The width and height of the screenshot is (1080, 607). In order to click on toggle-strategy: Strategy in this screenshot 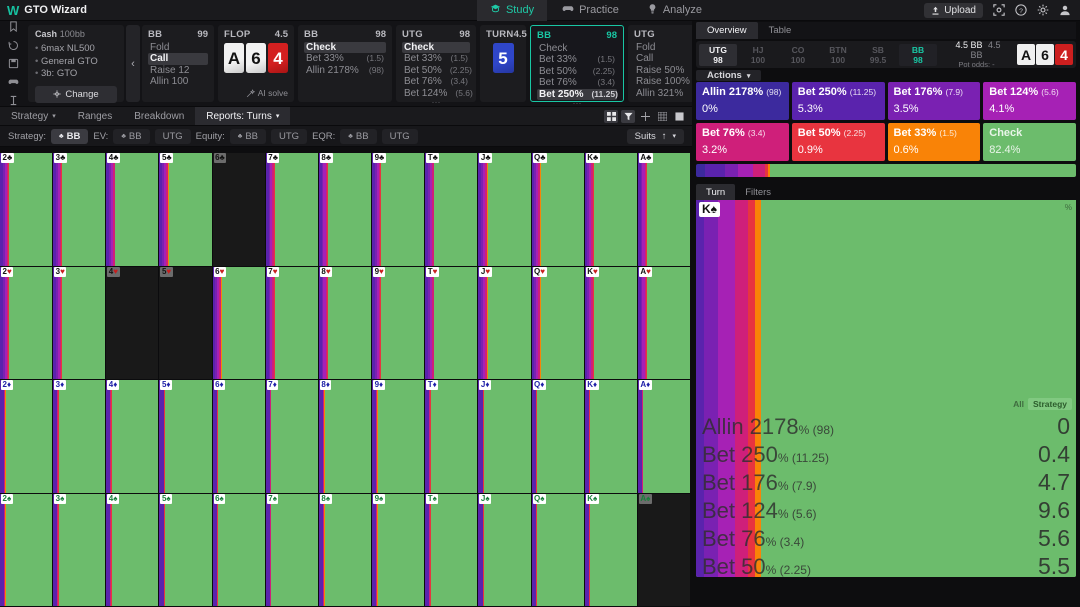, I will do `click(1049, 404)`.